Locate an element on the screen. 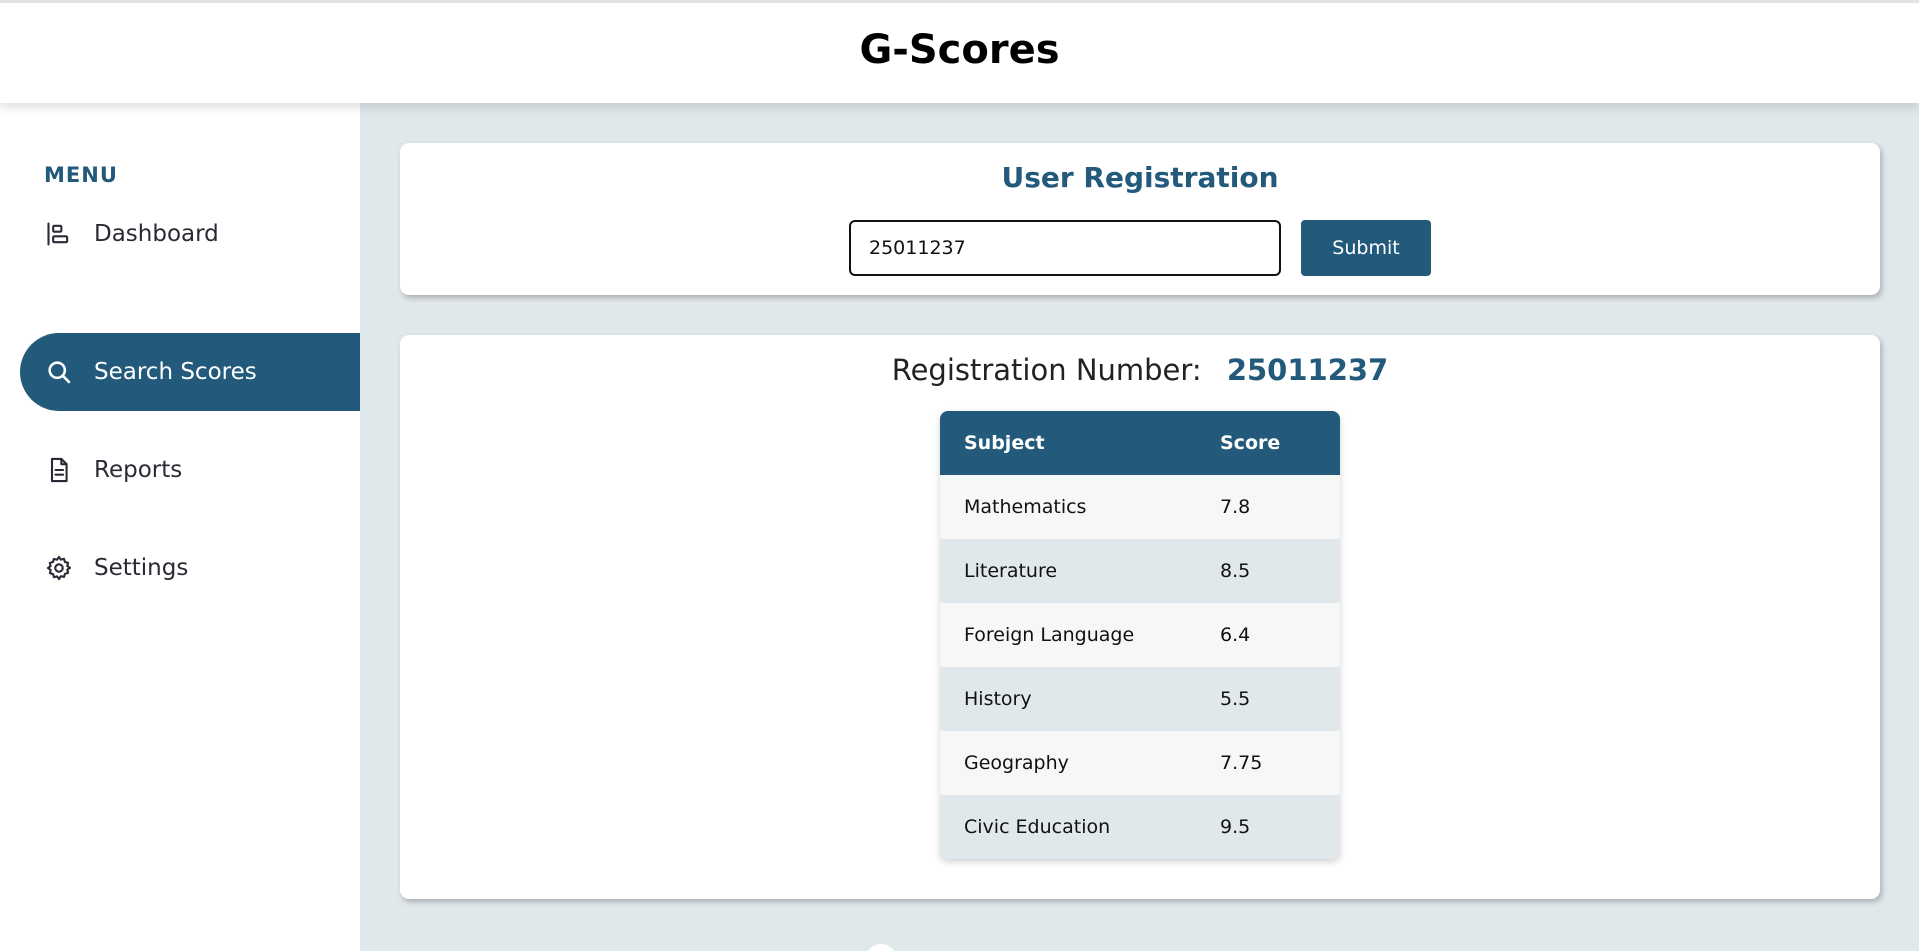 The height and width of the screenshot is (951, 1919). registration-title: User Registration is located at coordinates (1140, 177).